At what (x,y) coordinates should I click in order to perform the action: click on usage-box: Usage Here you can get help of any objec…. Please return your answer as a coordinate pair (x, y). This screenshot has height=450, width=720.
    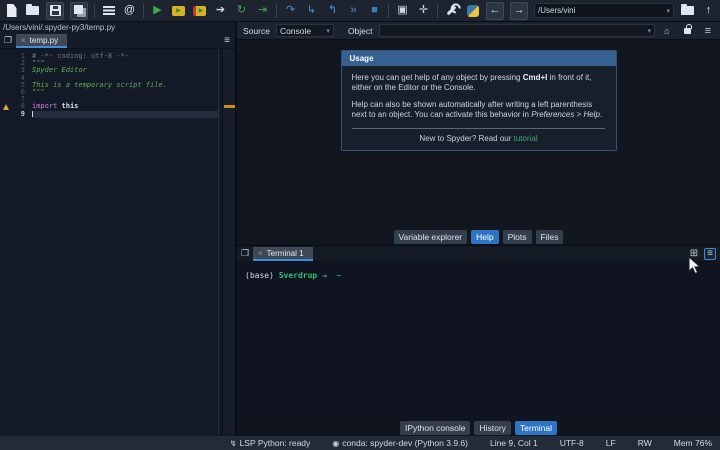
    Looking at the image, I should click on (478, 100).